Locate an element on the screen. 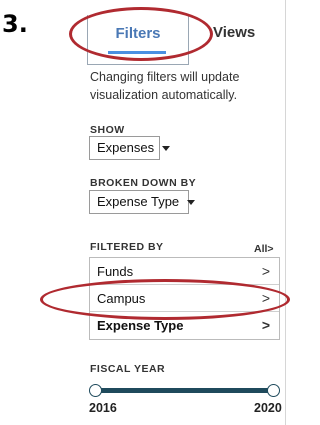 The width and height of the screenshot is (320, 425). broken-down-by-label: BROKEN DOWN BY is located at coordinates (143, 183).